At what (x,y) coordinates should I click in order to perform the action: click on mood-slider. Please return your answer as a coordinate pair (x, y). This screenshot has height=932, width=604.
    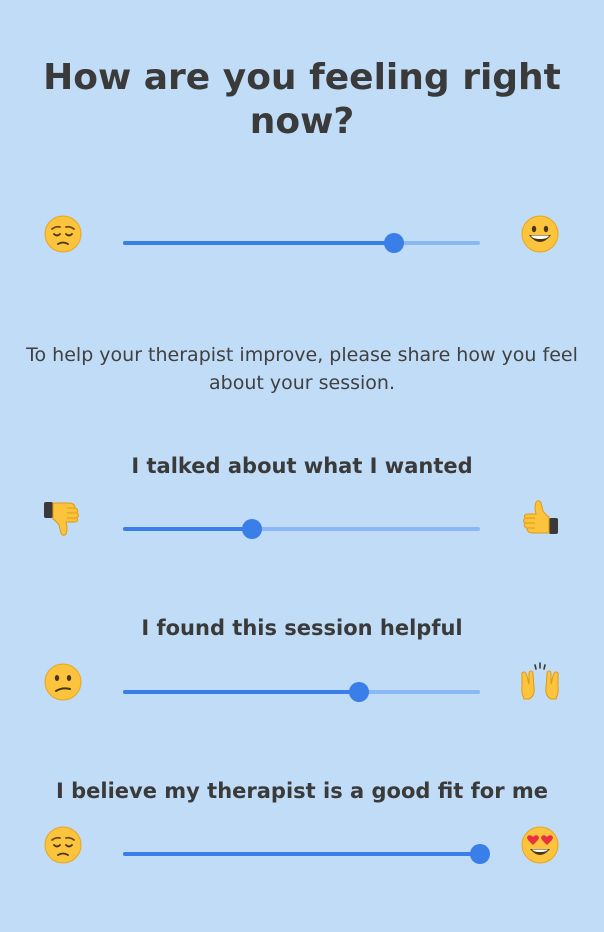
    Looking at the image, I should click on (301, 243).